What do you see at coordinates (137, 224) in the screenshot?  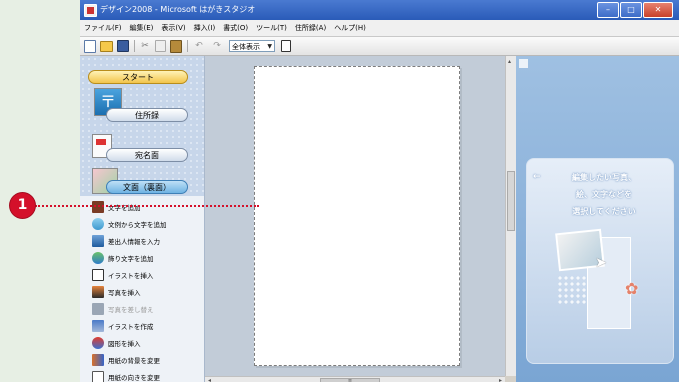 I see `task-label: 文例から文字を追加` at bounding box center [137, 224].